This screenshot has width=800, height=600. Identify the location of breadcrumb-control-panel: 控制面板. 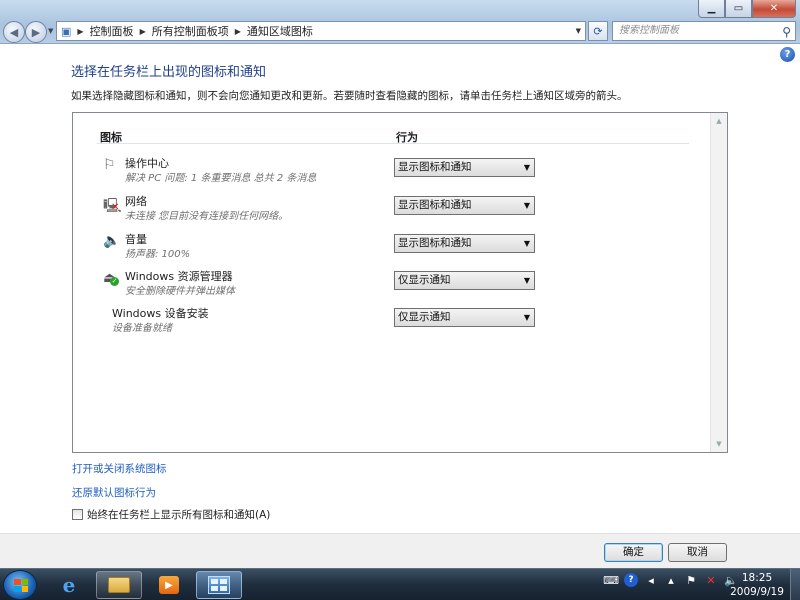
(112, 31).